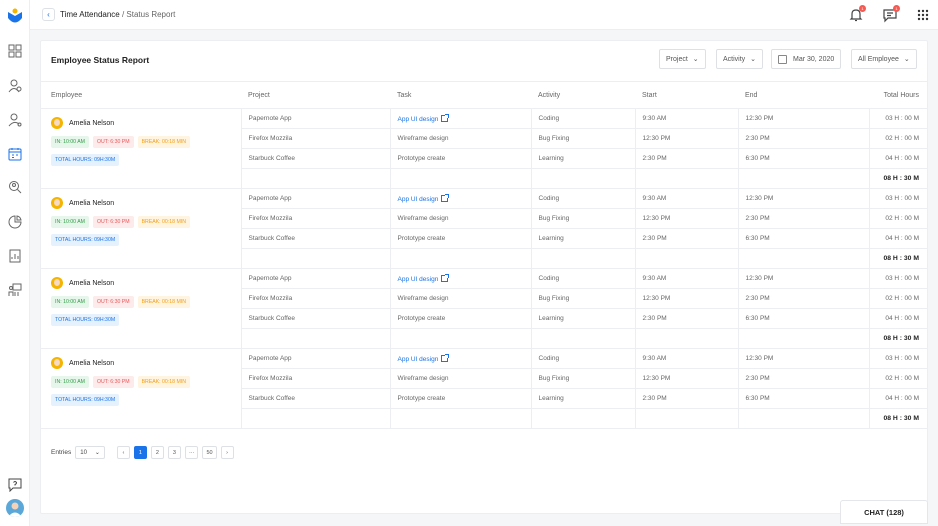 The height and width of the screenshot is (526, 938). I want to click on employee-filter: All Employee ⌄, so click(884, 59).